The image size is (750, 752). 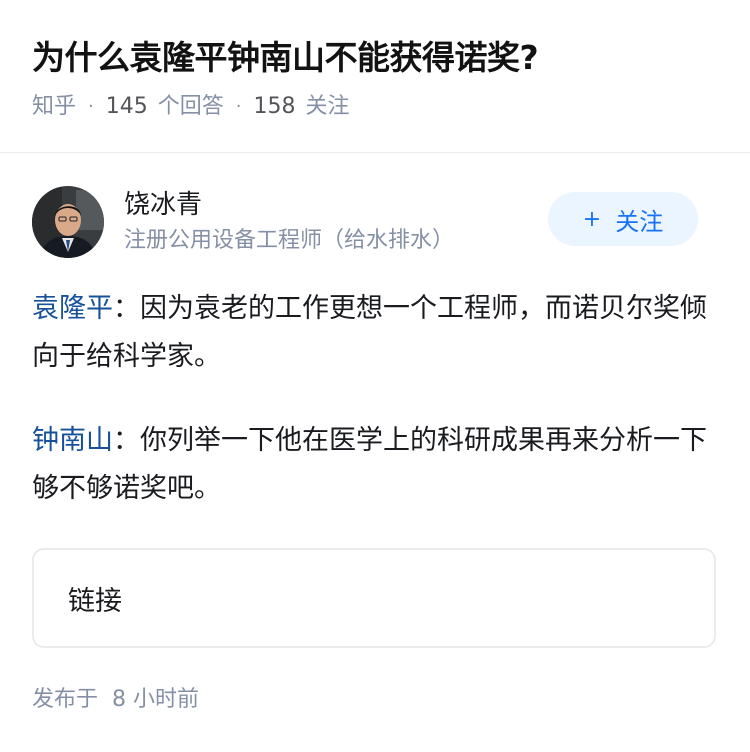 What do you see at coordinates (592, 219) in the screenshot?
I see `plus-icon: +` at bounding box center [592, 219].